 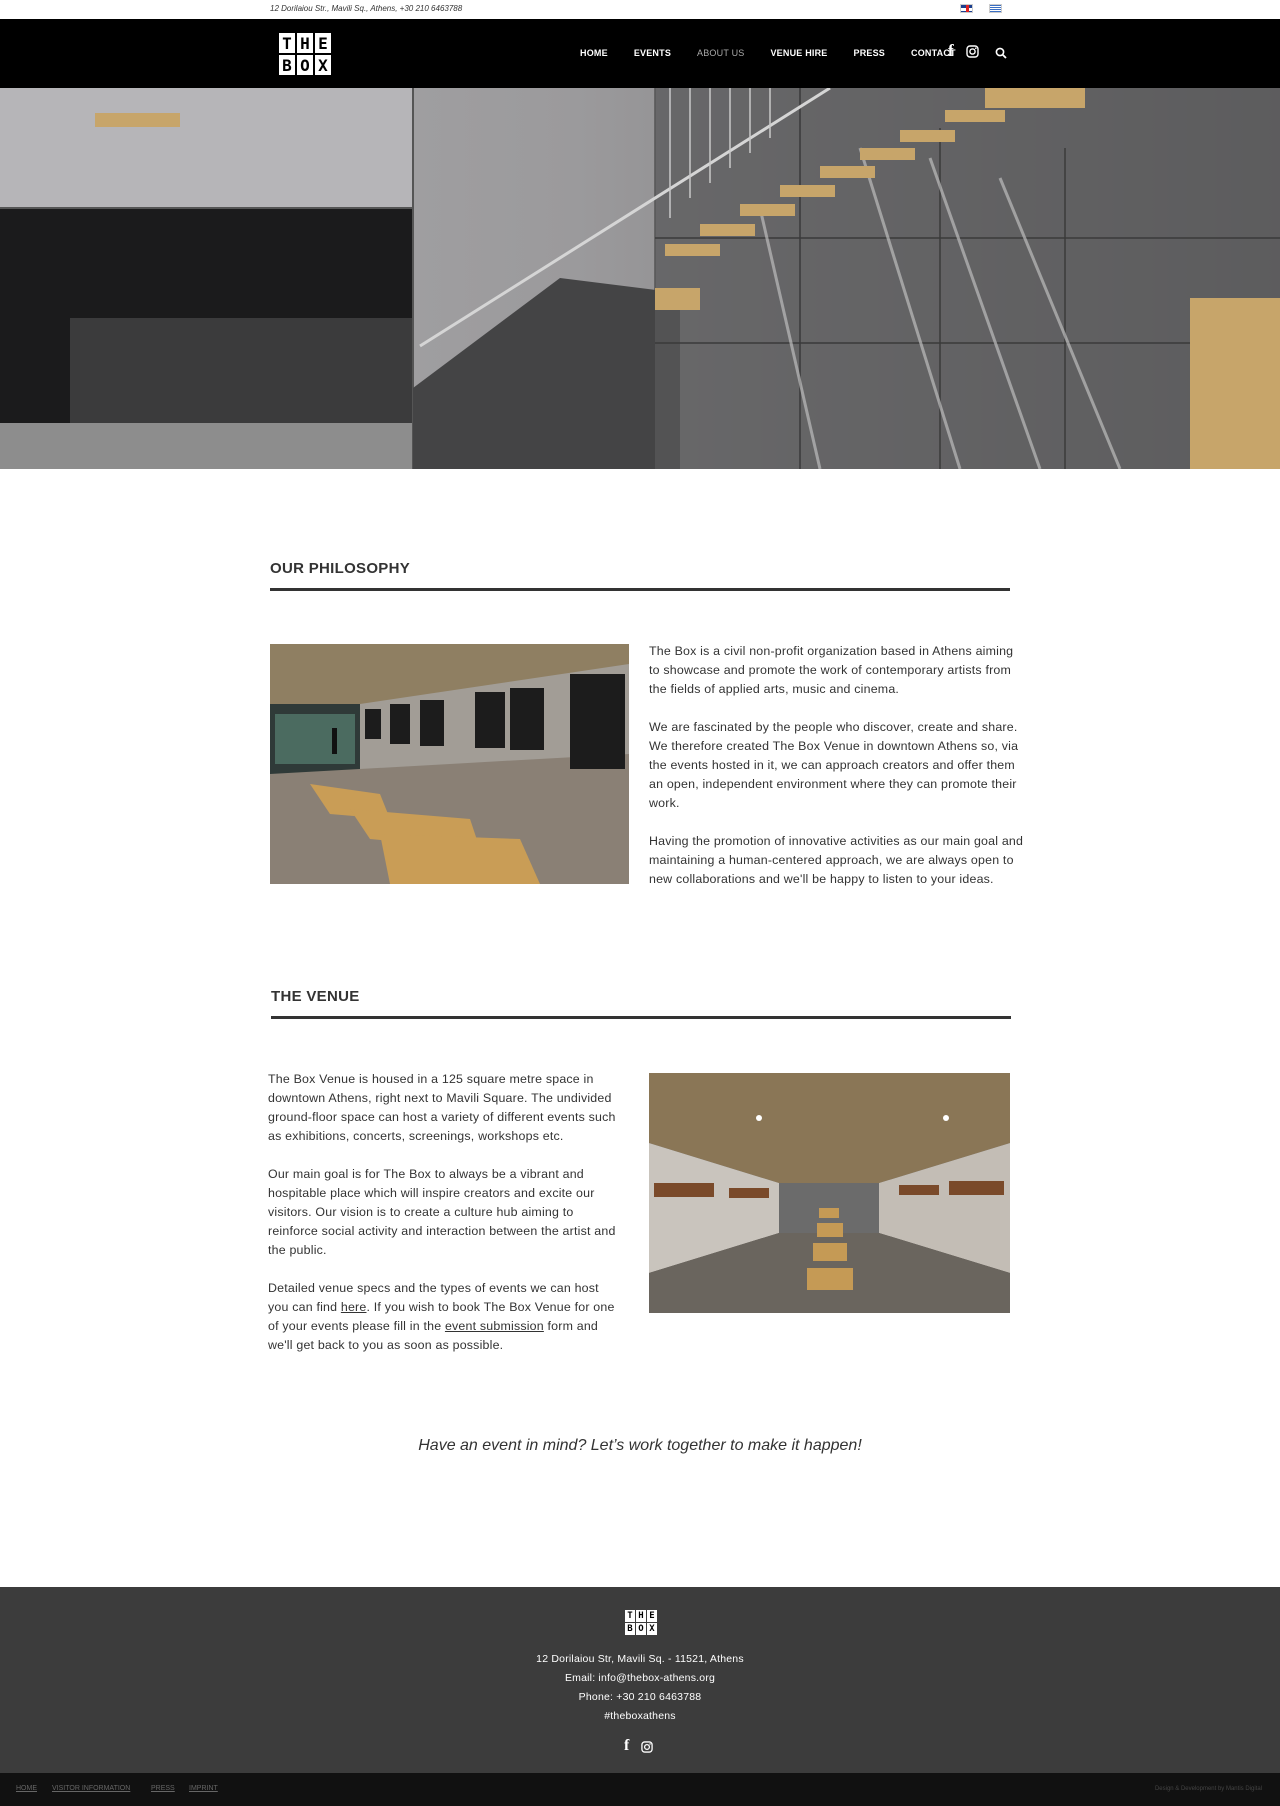 What do you see at coordinates (640, 589) in the screenshot?
I see `philosophy-divider` at bounding box center [640, 589].